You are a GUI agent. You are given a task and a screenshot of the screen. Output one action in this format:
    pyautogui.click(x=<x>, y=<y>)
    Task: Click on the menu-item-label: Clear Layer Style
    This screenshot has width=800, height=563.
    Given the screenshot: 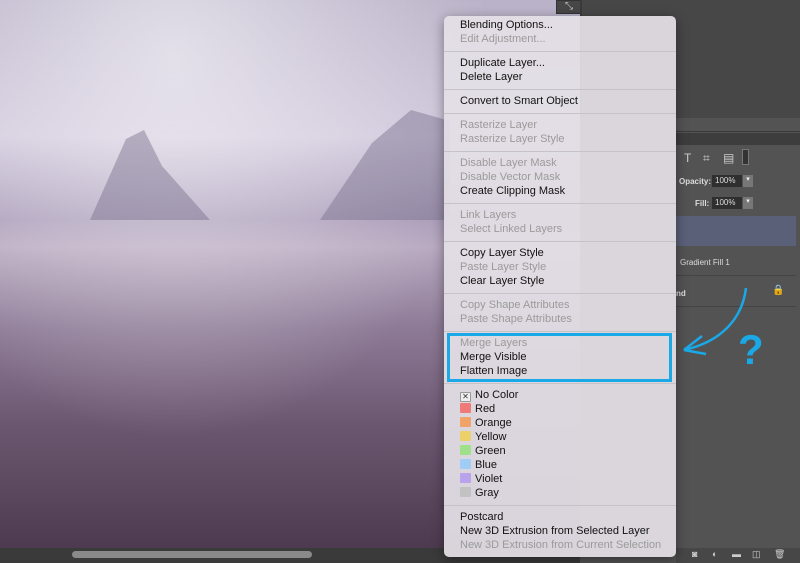 What is the action you would take?
    pyautogui.click(x=502, y=281)
    